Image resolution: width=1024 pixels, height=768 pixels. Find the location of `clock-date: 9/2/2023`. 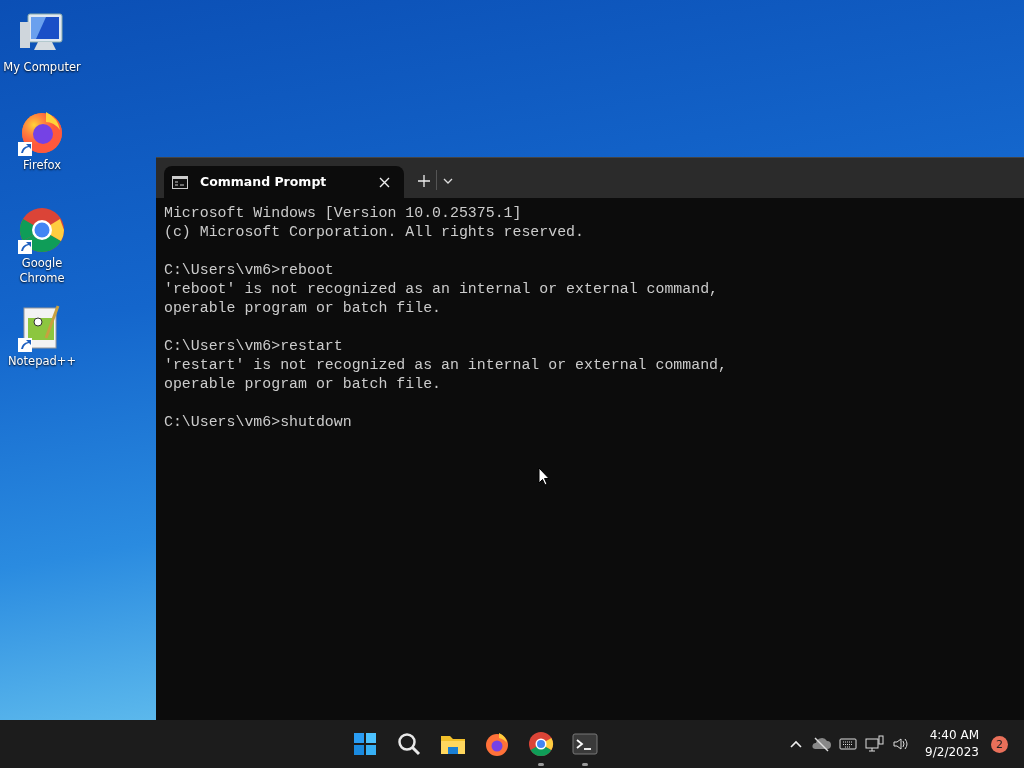

clock-date: 9/2/2023 is located at coordinates (952, 752).